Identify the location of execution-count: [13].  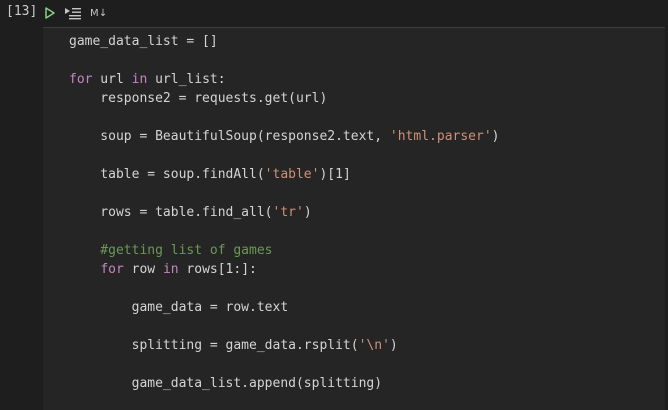
(22, 11).